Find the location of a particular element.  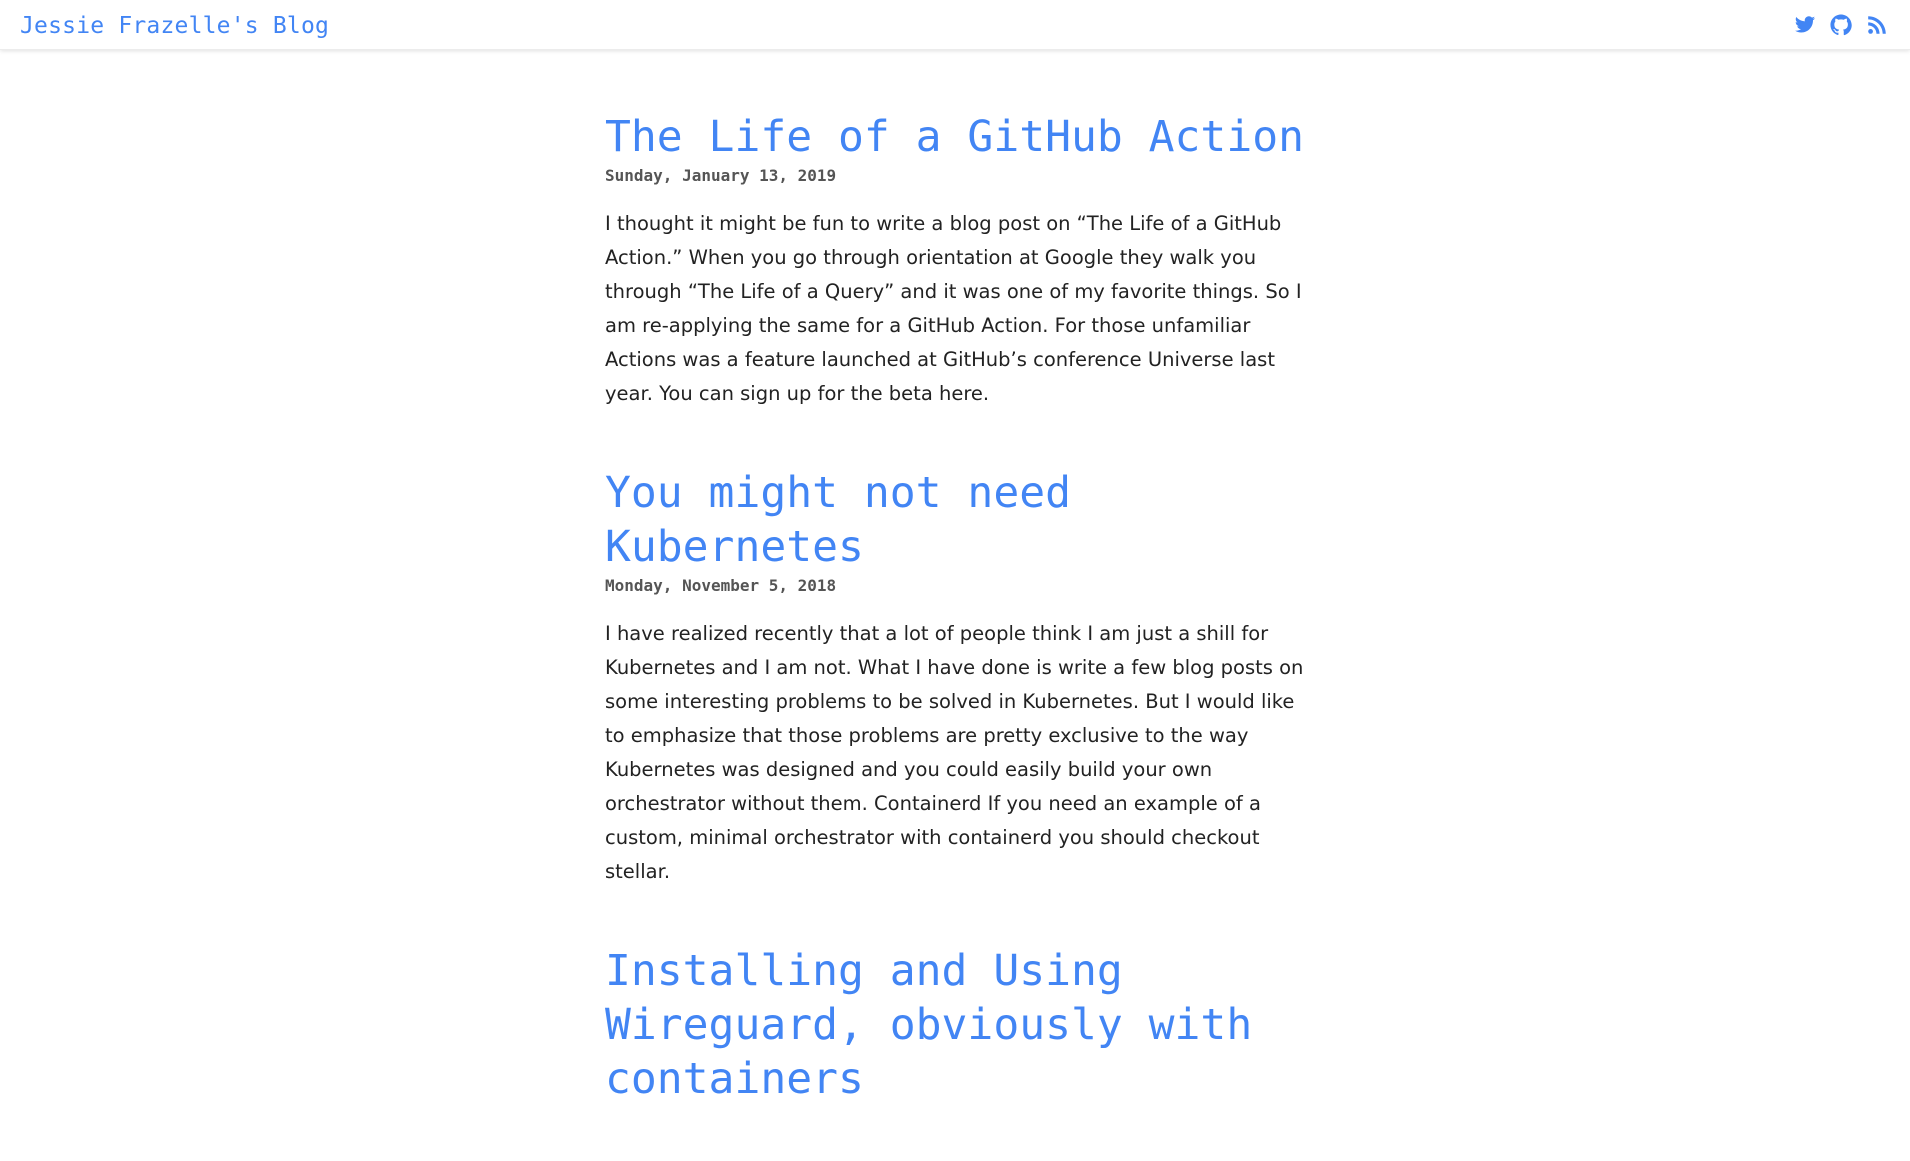

social-links is located at coordinates (1841, 25).